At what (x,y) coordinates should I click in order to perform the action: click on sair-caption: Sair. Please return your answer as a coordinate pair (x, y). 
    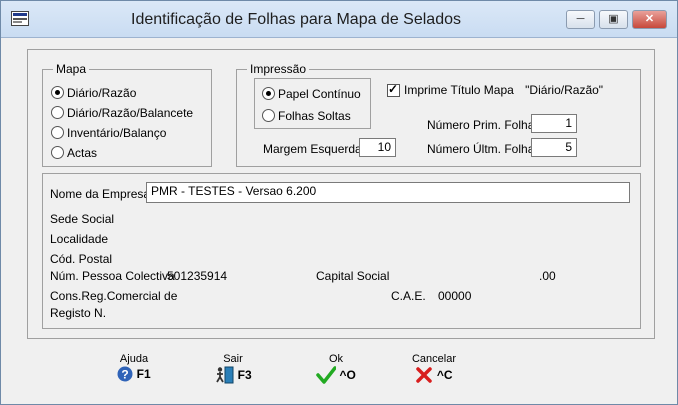
    Looking at the image, I should click on (233, 359).